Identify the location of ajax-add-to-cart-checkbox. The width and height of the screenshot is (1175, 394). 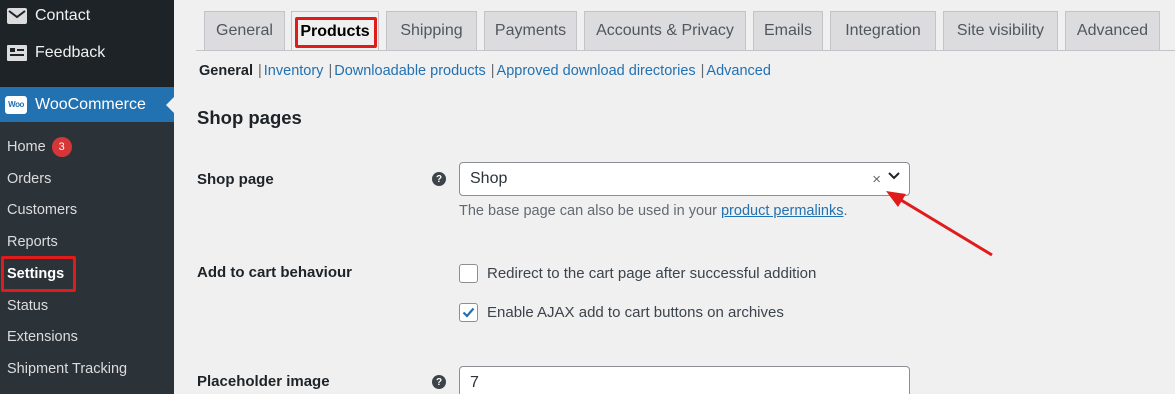
(468, 312).